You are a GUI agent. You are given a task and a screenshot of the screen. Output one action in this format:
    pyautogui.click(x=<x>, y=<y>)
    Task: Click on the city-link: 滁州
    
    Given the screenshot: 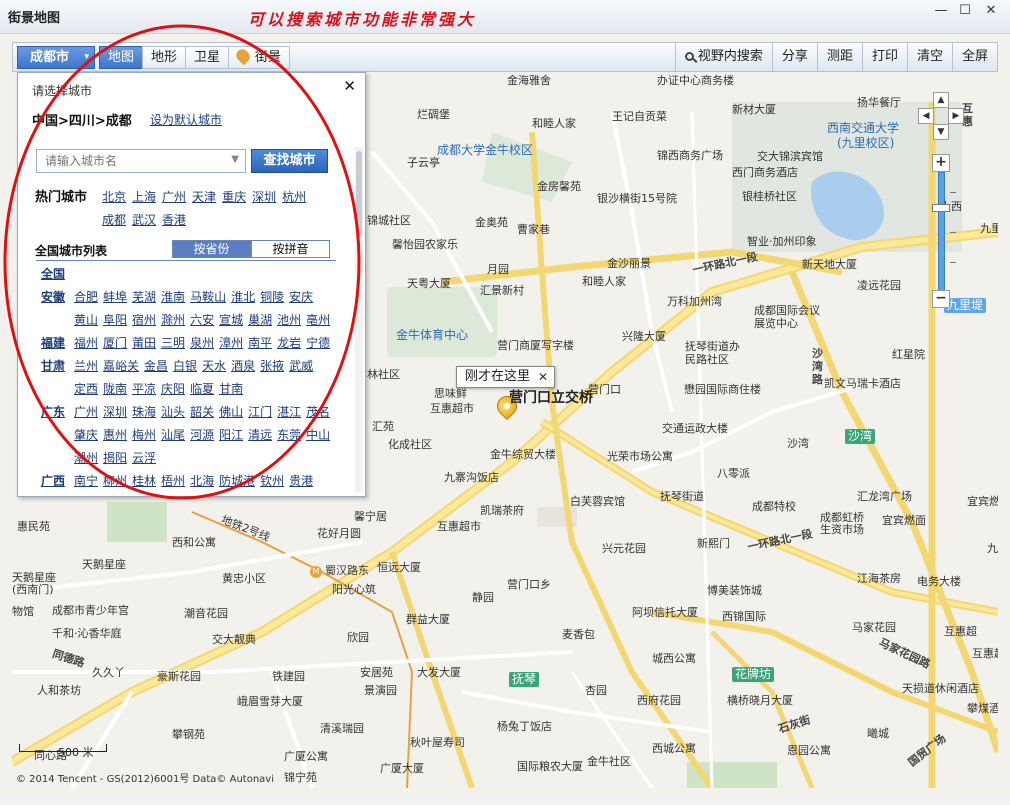 What is the action you would take?
    pyautogui.click(x=173, y=320)
    